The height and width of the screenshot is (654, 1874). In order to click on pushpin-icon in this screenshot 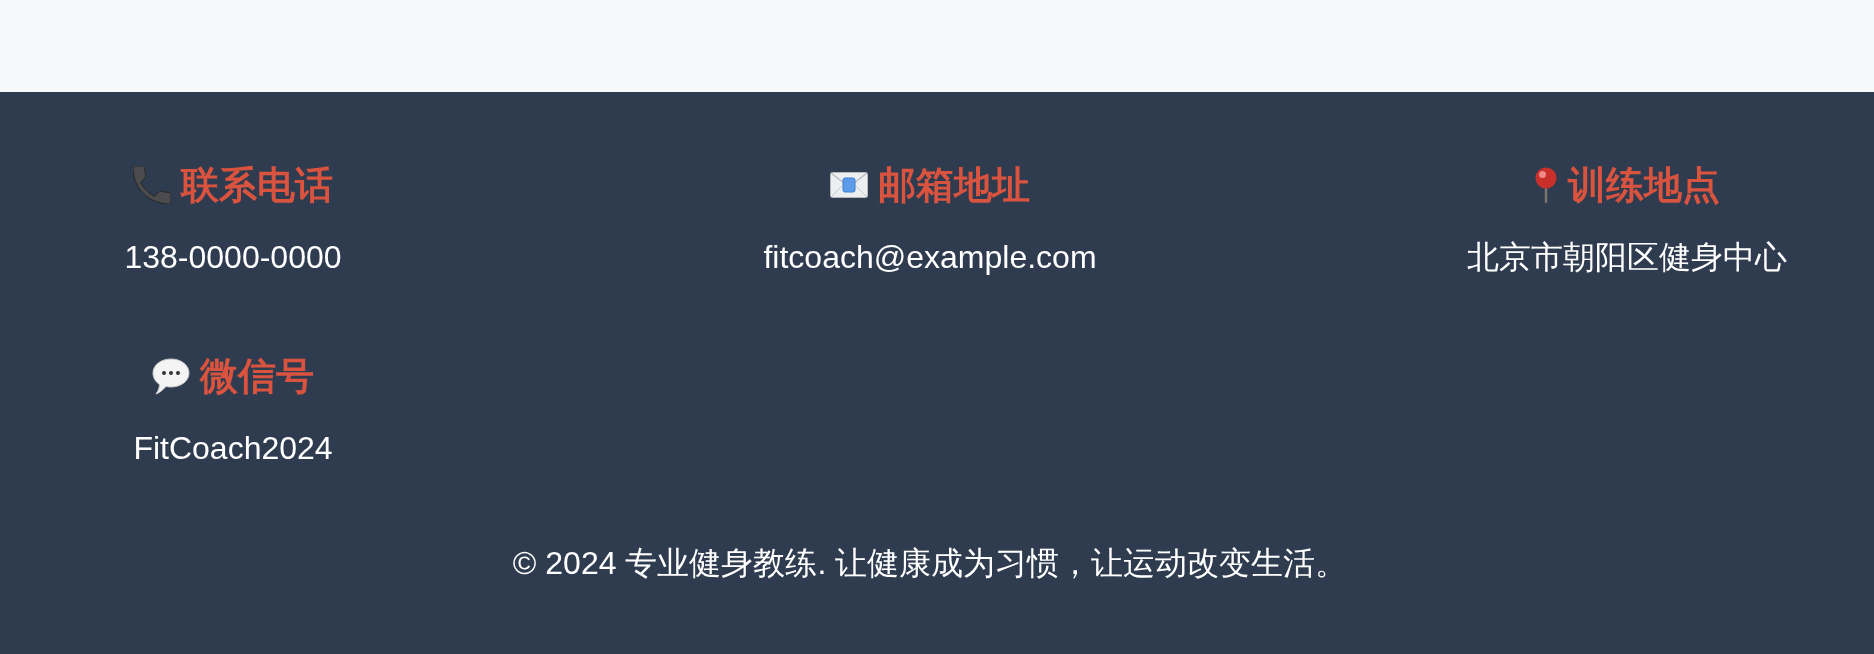, I will do `click(1546, 185)`.